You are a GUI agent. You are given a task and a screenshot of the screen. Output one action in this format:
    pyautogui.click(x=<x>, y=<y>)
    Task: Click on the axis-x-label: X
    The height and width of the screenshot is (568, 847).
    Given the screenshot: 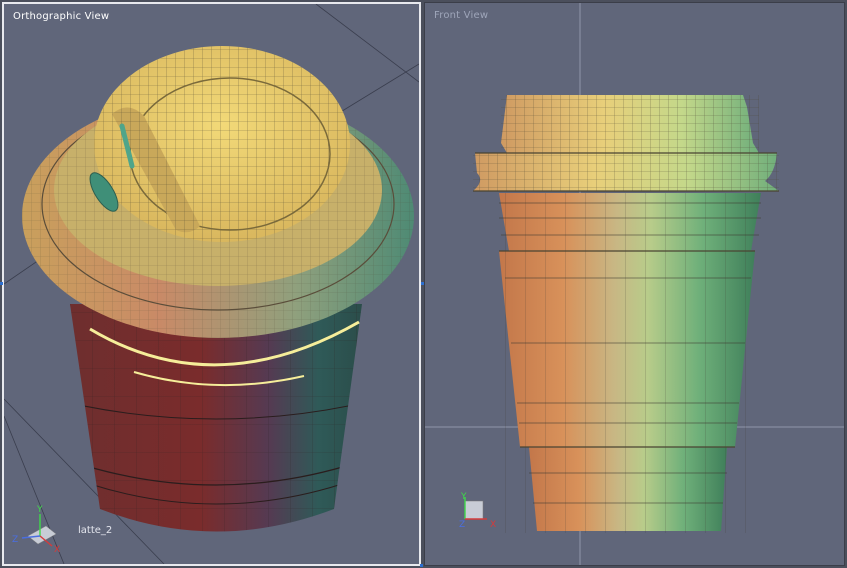 What is the action you would take?
    pyautogui.click(x=57, y=550)
    